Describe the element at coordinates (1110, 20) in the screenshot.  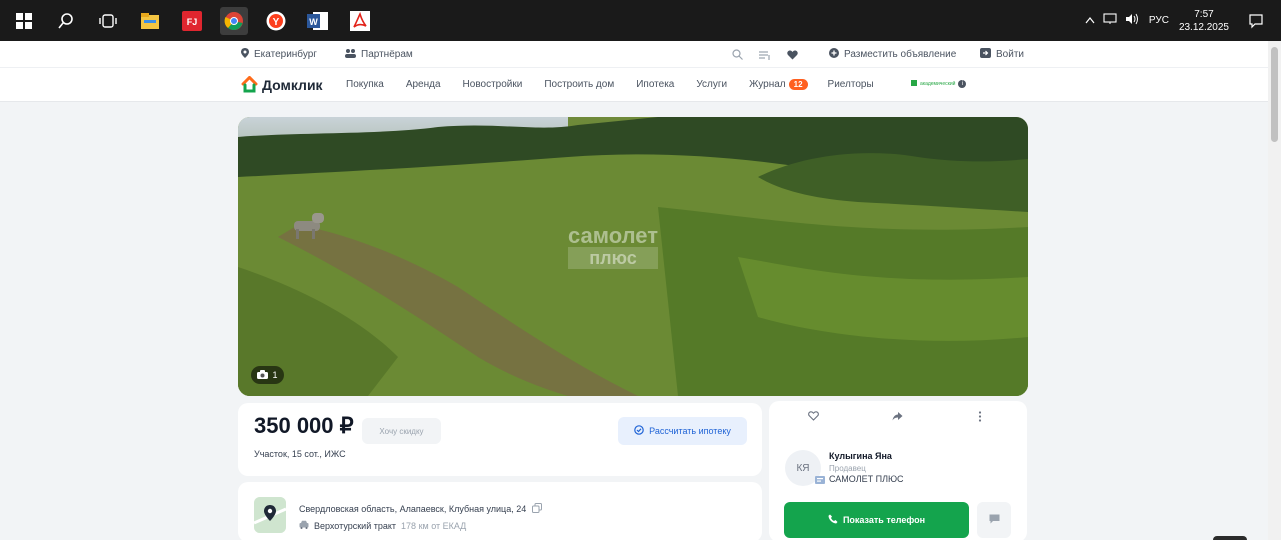
I see `network-icon` at that location.